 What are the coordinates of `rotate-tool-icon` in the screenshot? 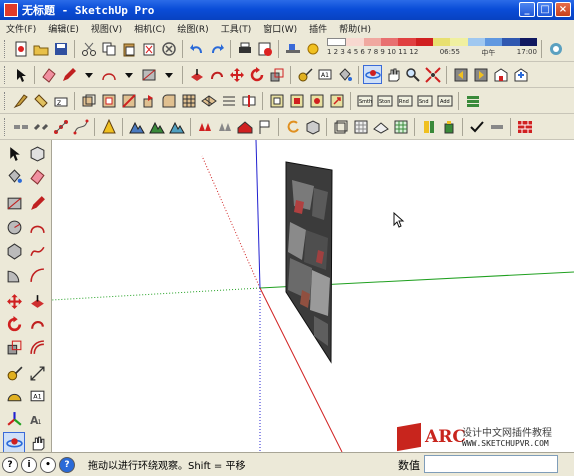 It's located at (256, 74).